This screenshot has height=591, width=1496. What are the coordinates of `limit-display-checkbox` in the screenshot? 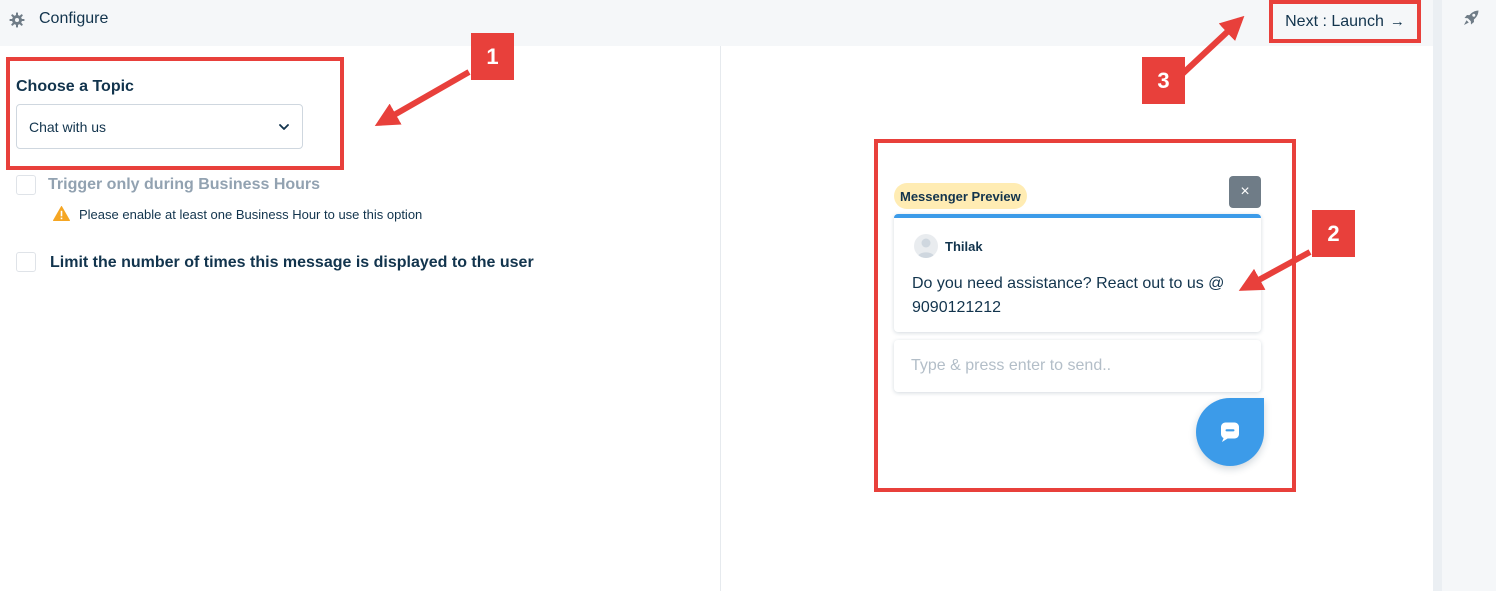 It's located at (26, 262).